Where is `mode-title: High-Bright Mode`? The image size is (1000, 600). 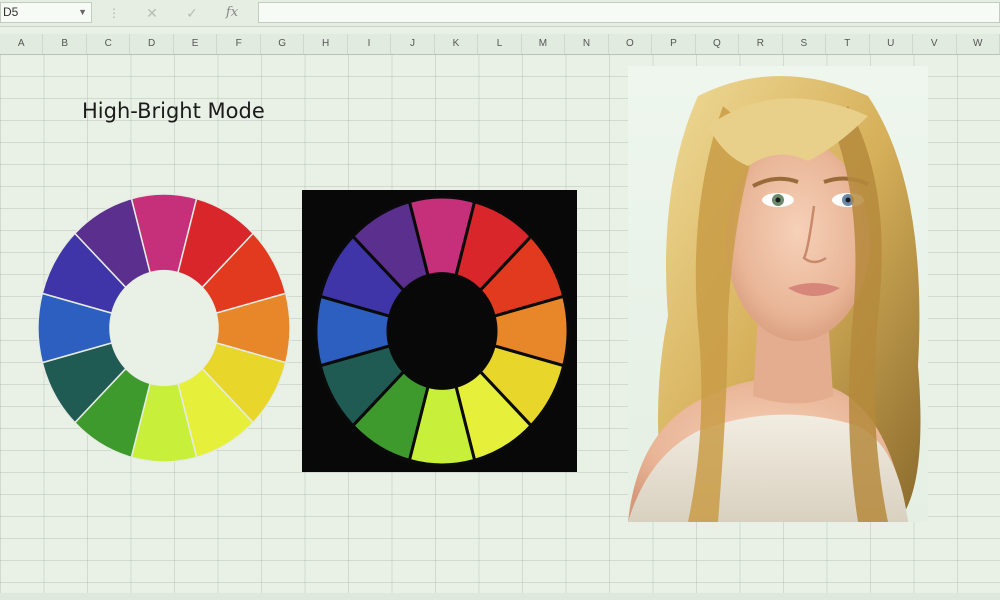
mode-title: High-Bright Mode is located at coordinates (173, 111).